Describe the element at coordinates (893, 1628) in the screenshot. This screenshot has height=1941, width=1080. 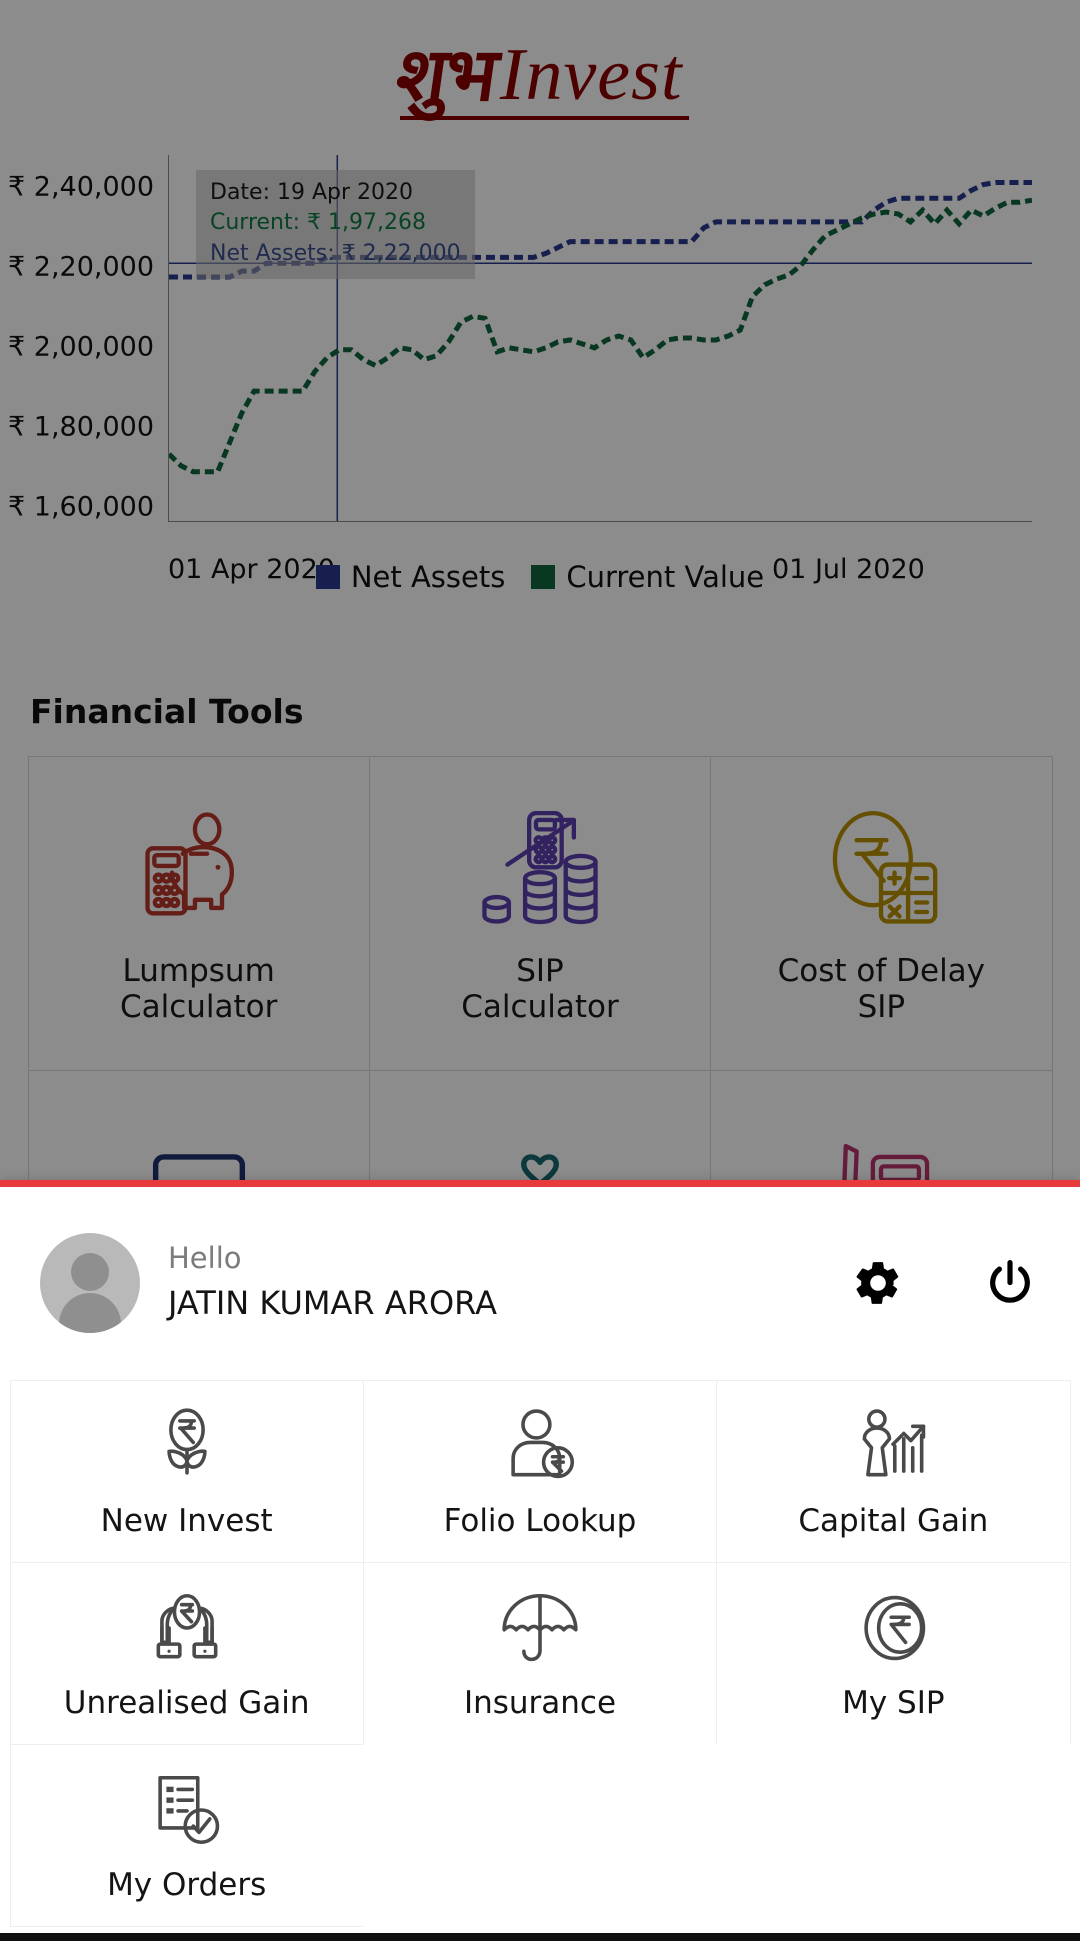
I see `rupee-coin-icon` at that location.